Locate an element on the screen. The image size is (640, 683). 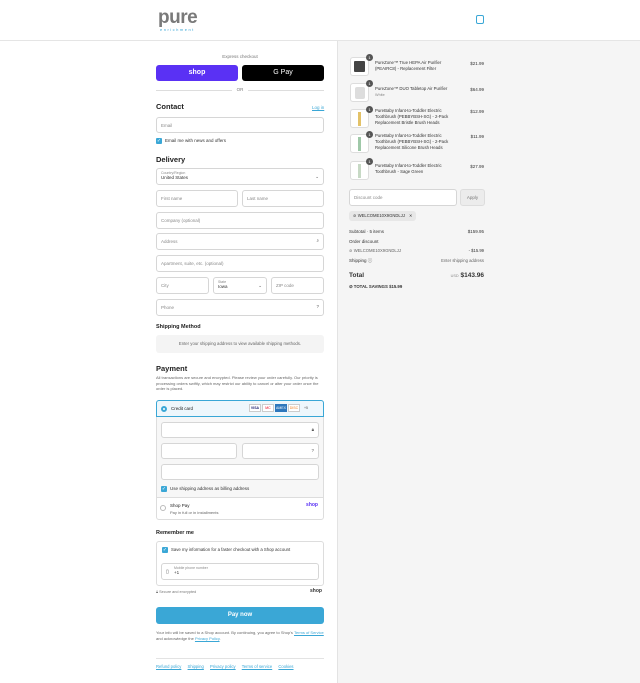
login-link: Log in is located at coordinates (318, 107).